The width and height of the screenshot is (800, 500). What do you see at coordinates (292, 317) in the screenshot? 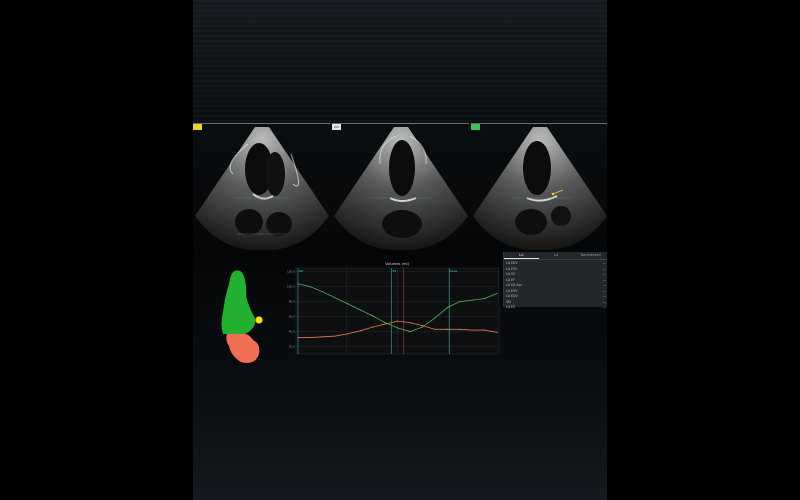
I see `y-tick-label: 60.0` at bounding box center [292, 317].